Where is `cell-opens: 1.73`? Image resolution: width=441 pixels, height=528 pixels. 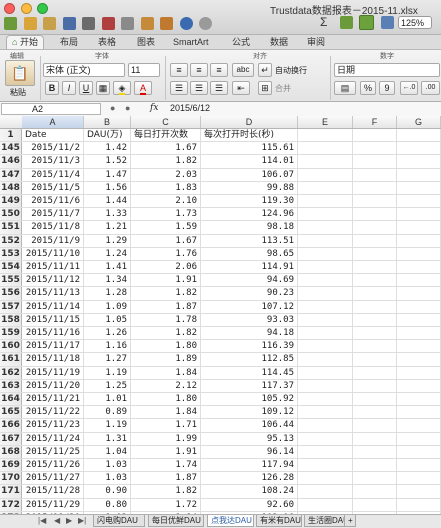
cell-opens: 1.73 is located at coordinates (166, 214).